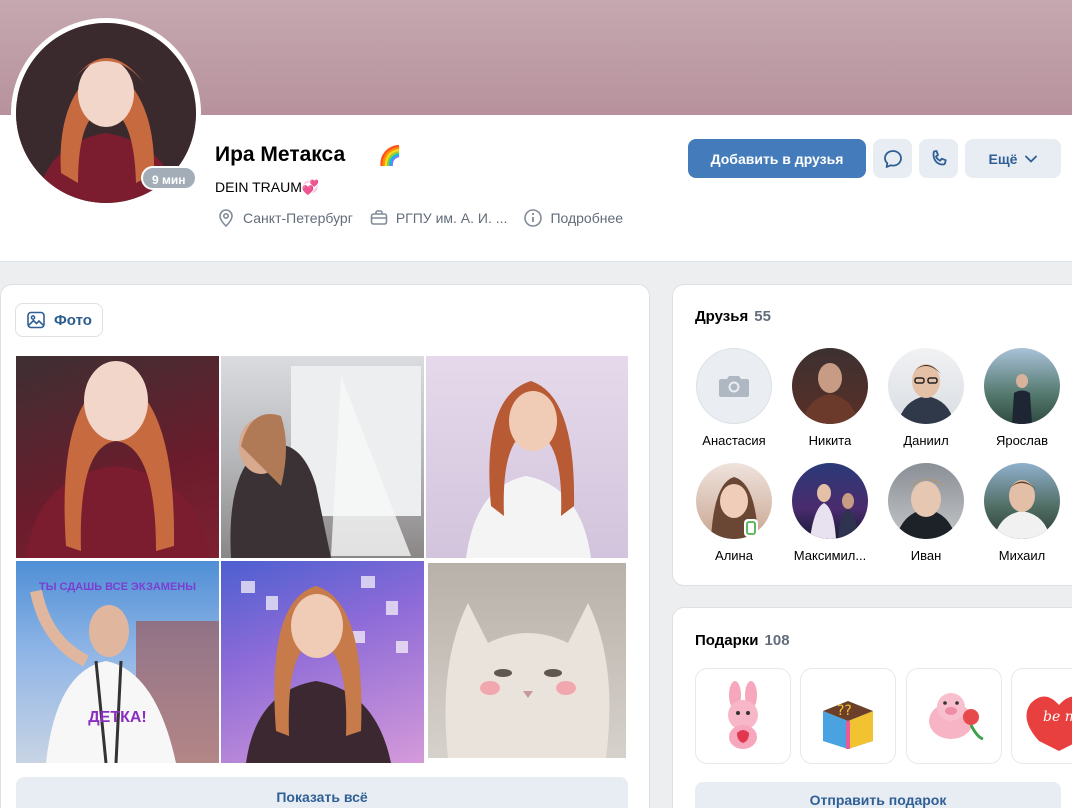 The height and width of the screenshot is (808, 1072). What do you see at coordinates (878, 795) in the screenshot?
I see `send-gift-button: Отправить подарок` at bounding box center [878, 795].